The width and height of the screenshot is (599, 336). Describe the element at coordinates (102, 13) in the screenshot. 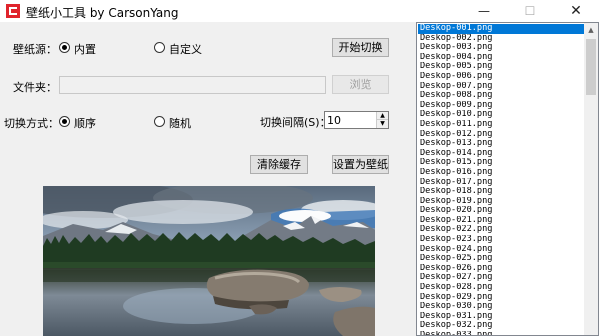

I see `window-title: 壁纸小工具 by CarsonYang` at that location.